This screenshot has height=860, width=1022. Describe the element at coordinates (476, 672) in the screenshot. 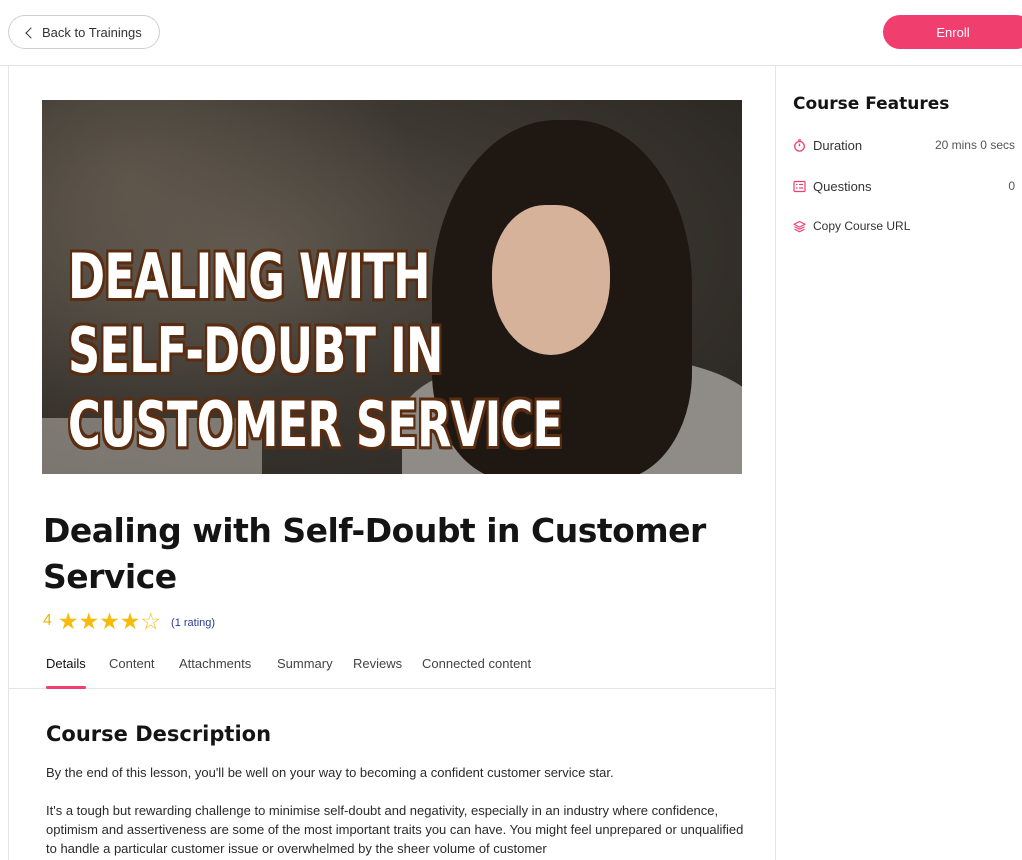

I see `tab-connected-content: Connected content` at that location.